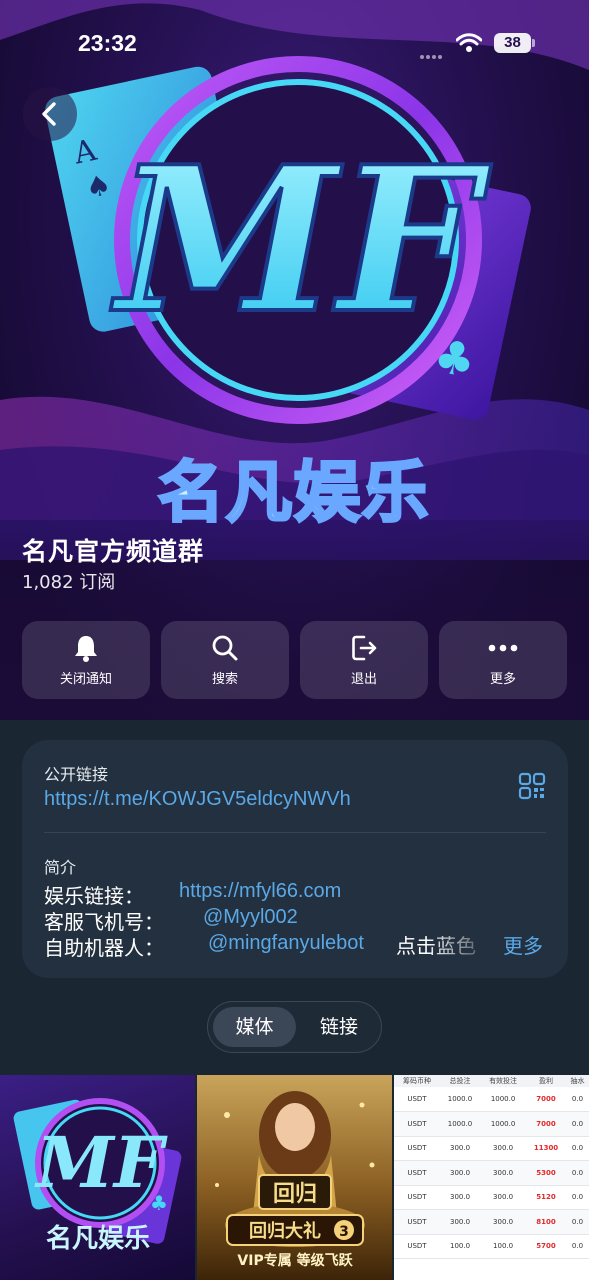 The width and height of the screenshot is (589, 1280). I want to click on battery-icon: 38, so click(515, 43).